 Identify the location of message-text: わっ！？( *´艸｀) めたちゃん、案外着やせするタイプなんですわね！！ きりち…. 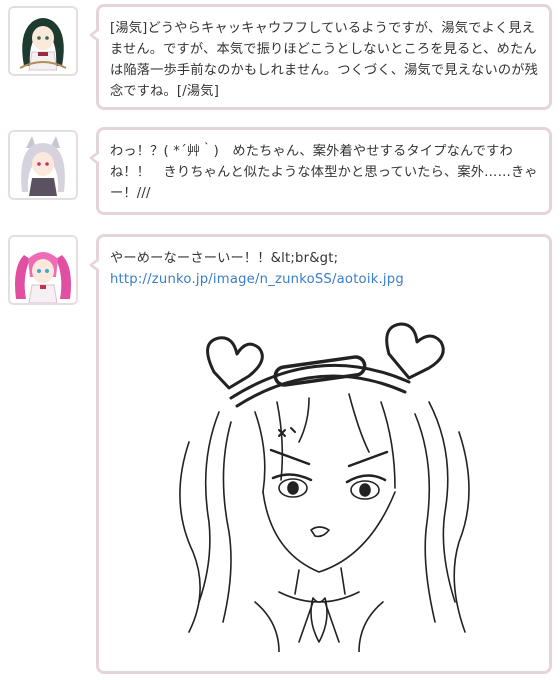
(324, 172).